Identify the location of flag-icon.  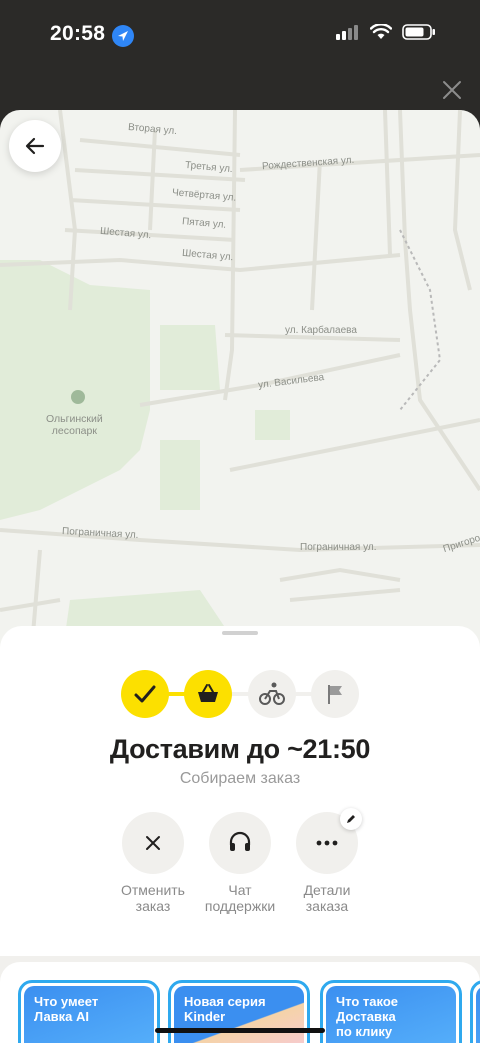
(335, 694).